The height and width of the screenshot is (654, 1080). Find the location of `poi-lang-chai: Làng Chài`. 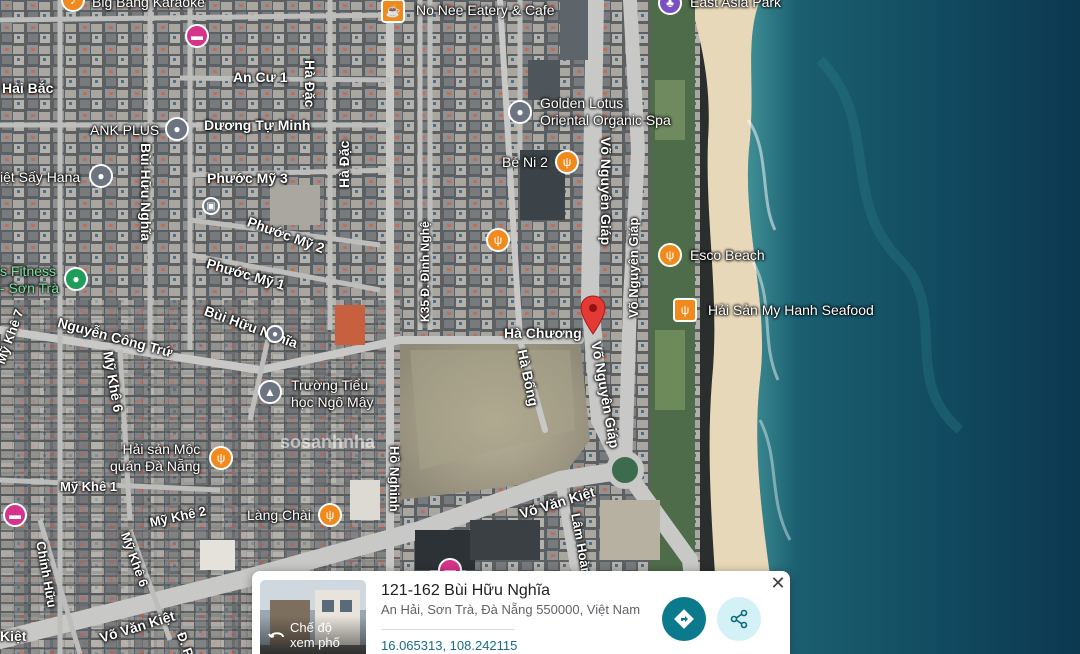

poi-lang-chai: Làng Chài is located at coordinates (279, 515).